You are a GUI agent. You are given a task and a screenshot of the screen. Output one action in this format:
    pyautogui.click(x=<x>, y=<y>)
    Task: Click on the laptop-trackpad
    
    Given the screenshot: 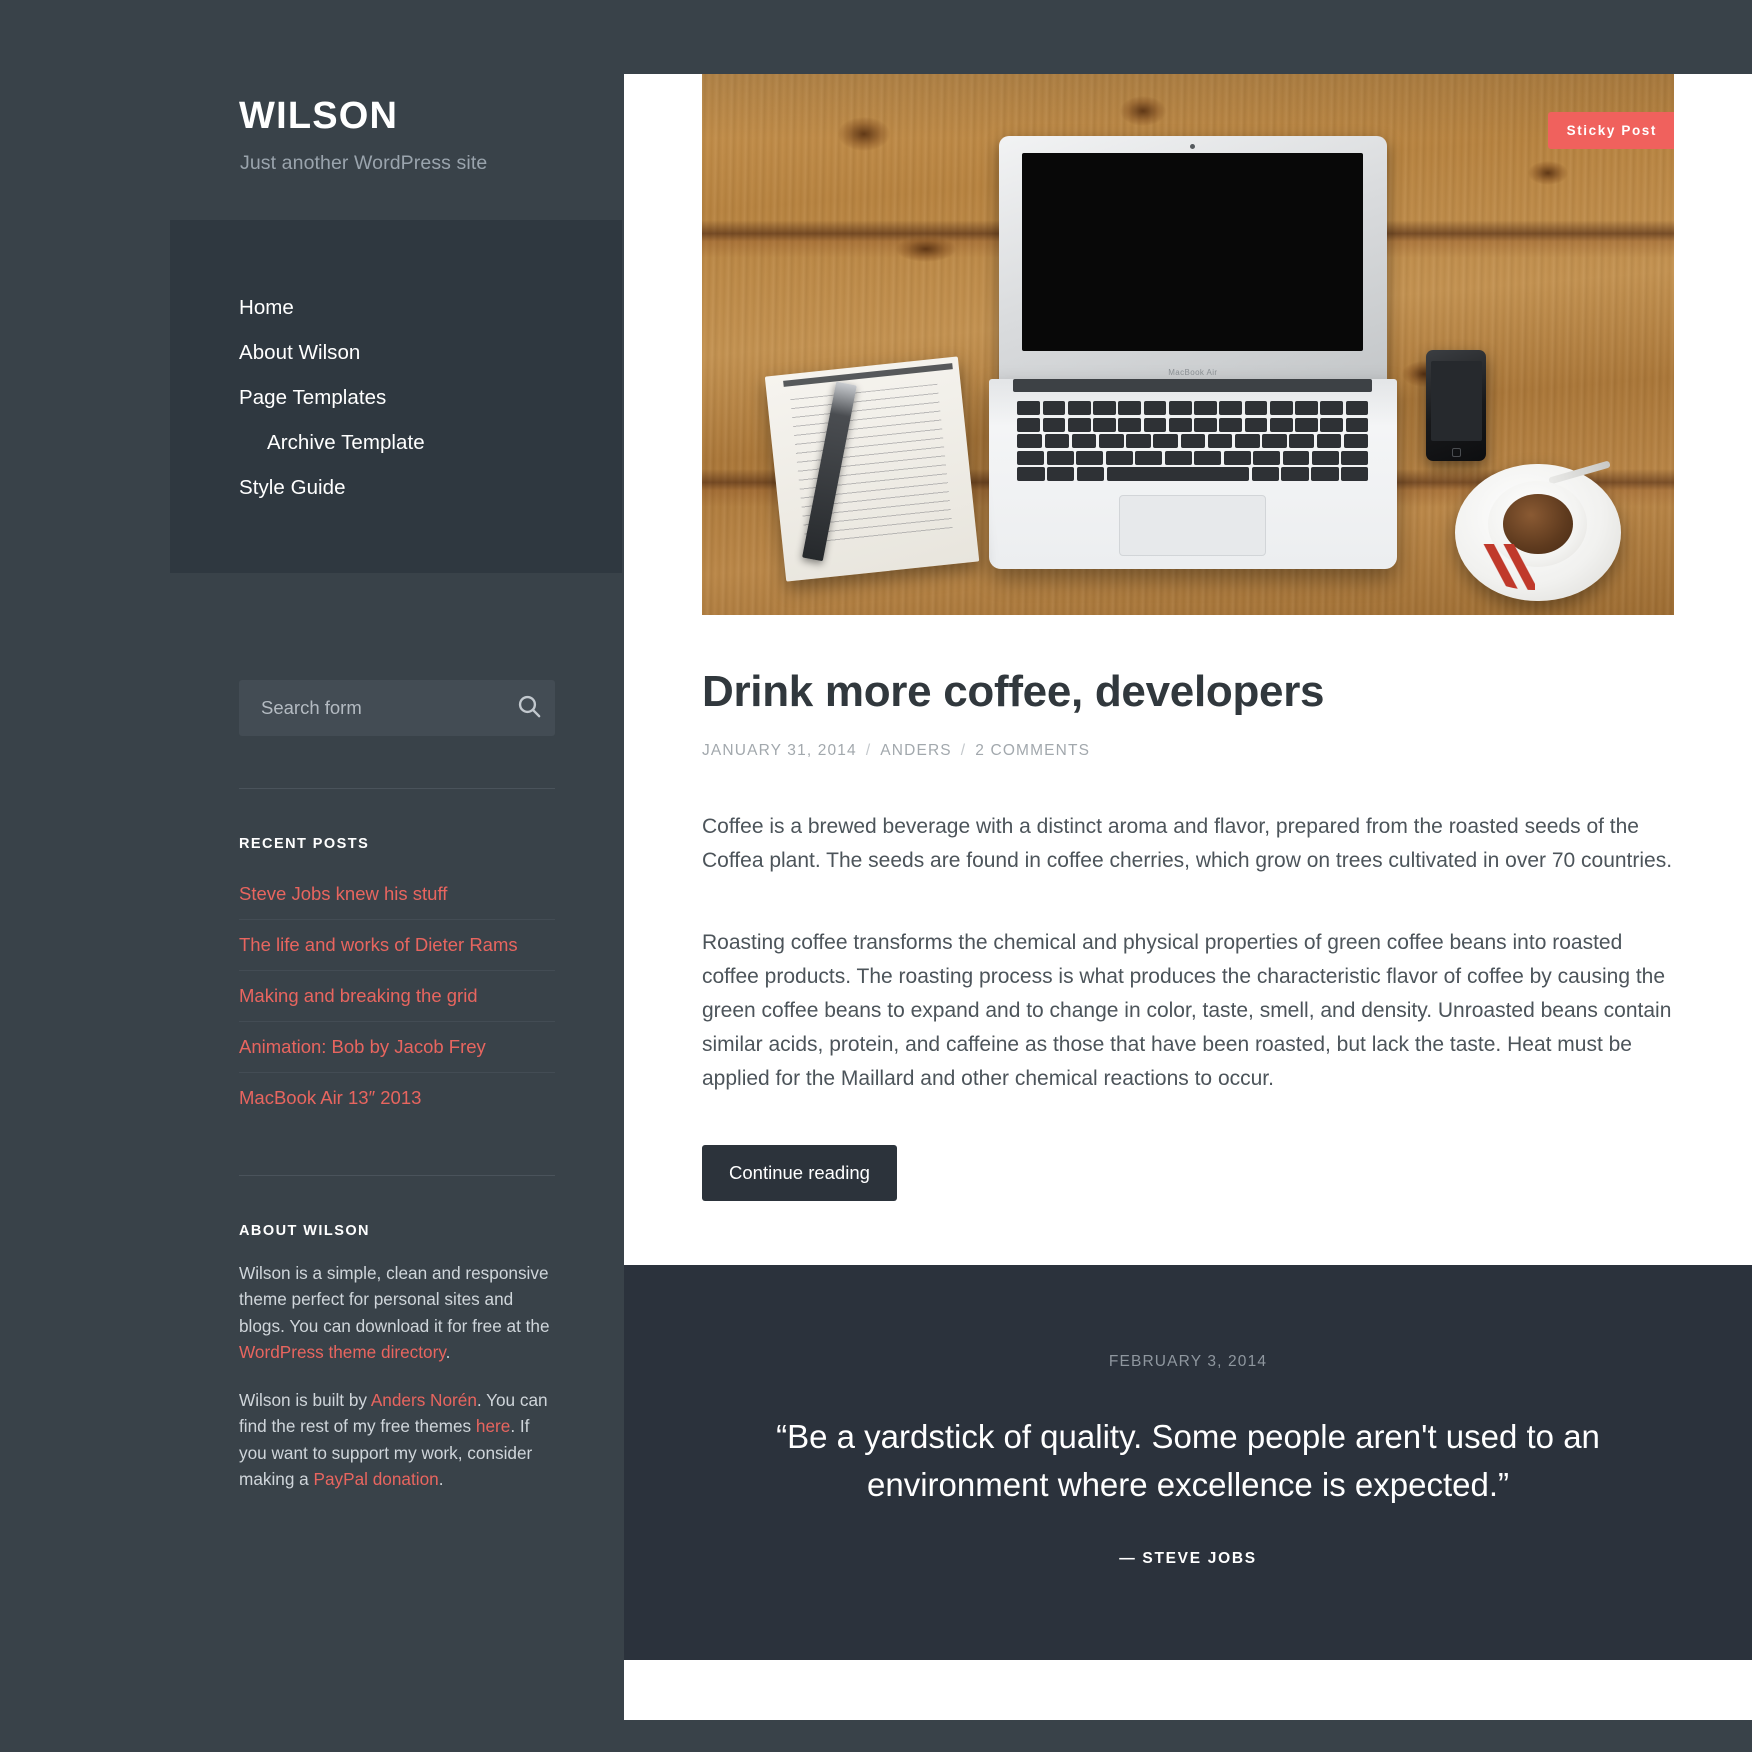 What is the action you would take?
    pyautogui.click(x=1193, y=525)
    